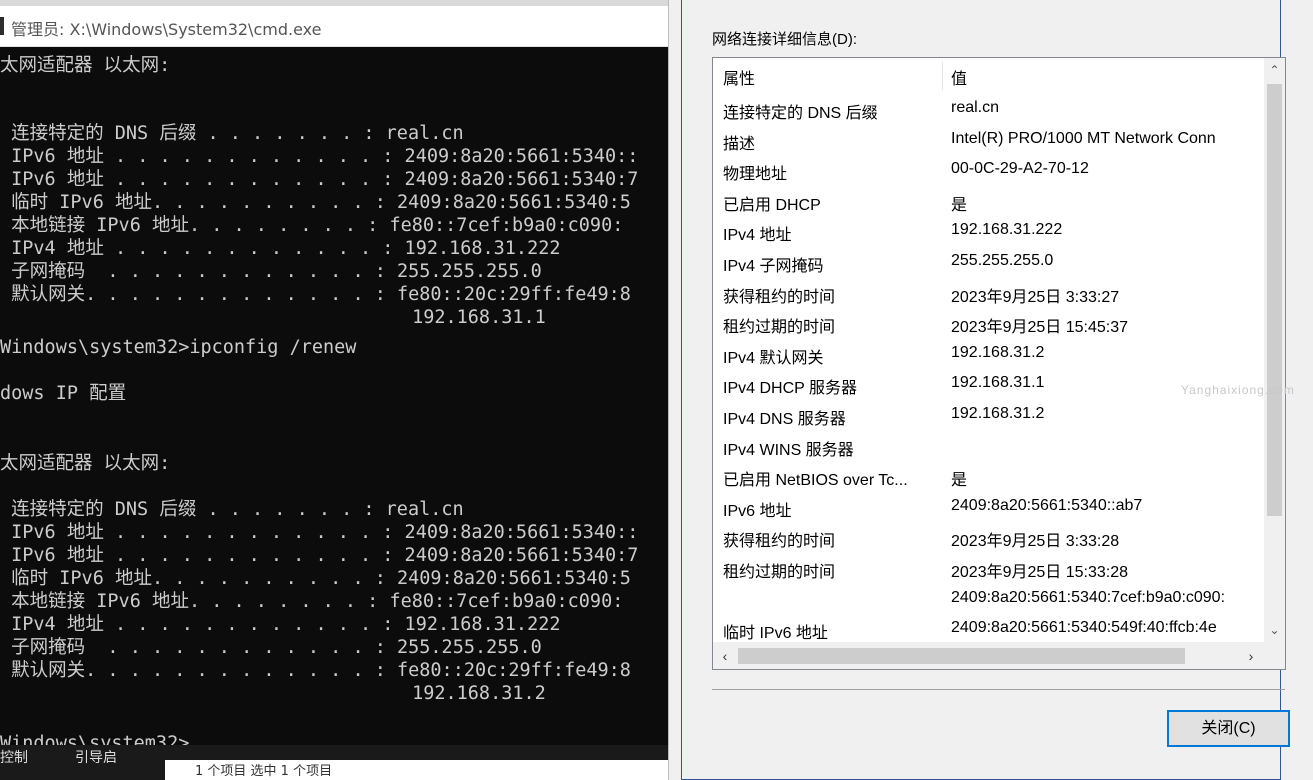 Image resolution: width=1313 pixels, height=780 pixels. Describe the element at coordinates (773, 266) in the screenshot. I see `property-cell: IPv4 子网掩码` at that location.